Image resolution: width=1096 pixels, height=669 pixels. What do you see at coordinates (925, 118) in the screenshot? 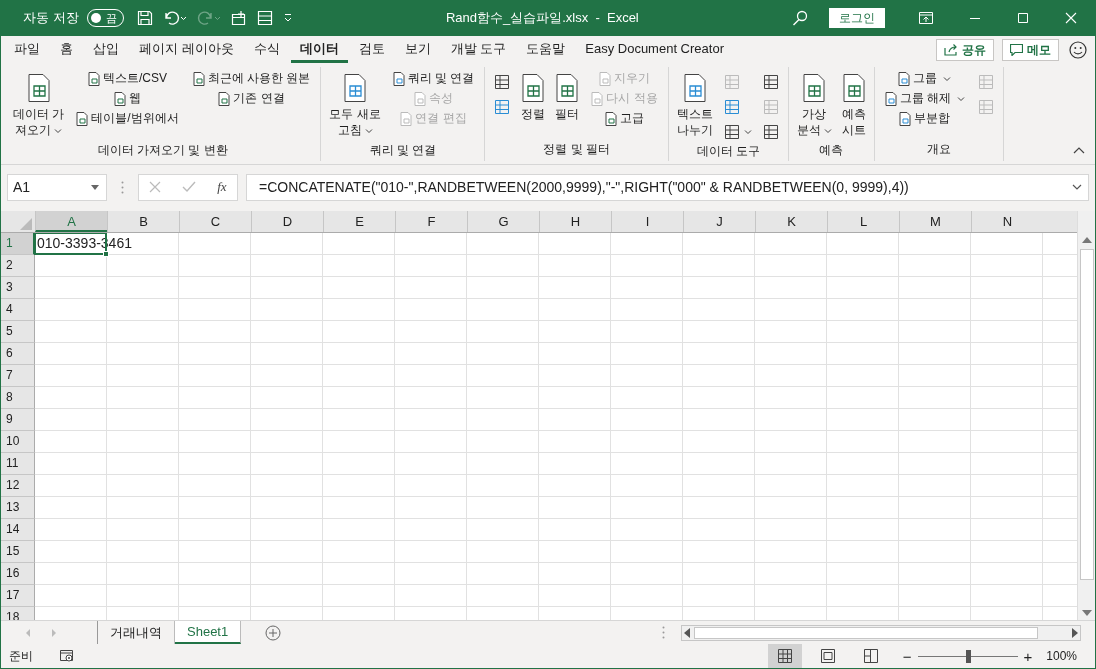
I see `ribbon-button: 부분합` at bounding box center [925, 118].